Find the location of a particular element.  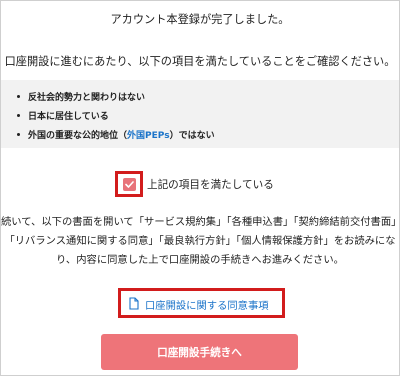

checkmark-icon is located at coordinates (129, 184).